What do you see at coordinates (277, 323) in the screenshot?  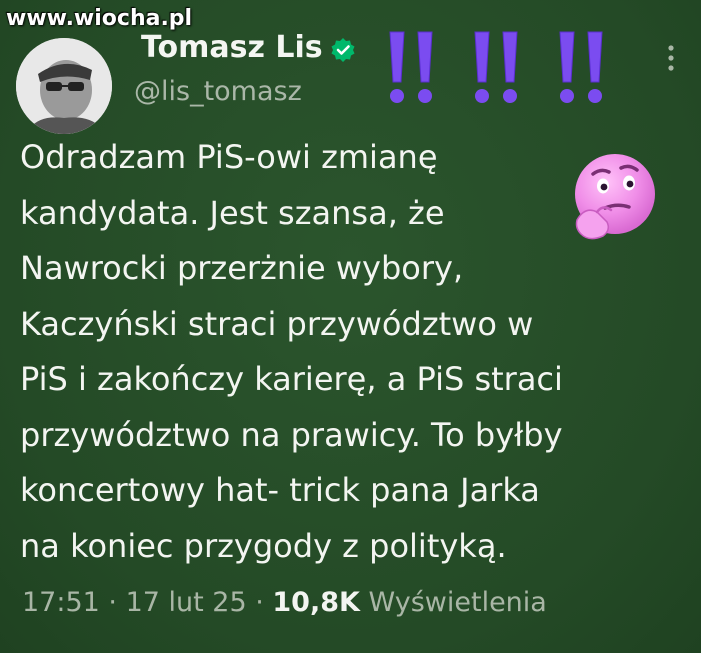 I see `tweet-line: Kaczyński straci przywództwo w` at bounding box center [277, 323].